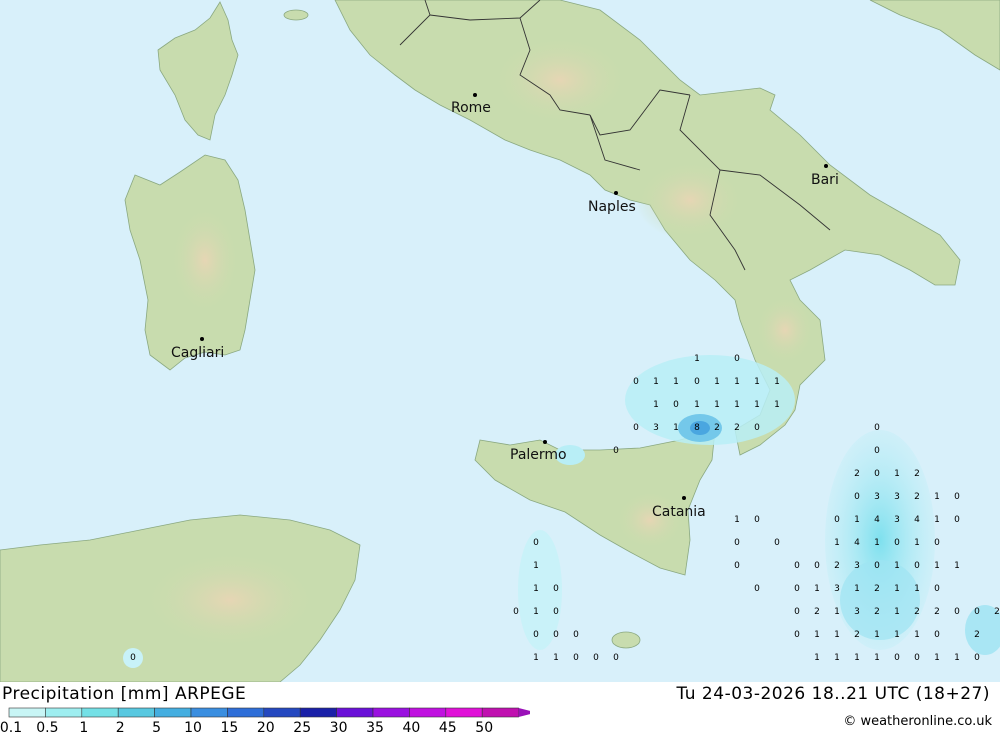 This screenshot has width=1000, height=736. I want to click on legend-label: 5, so click(156, 728).